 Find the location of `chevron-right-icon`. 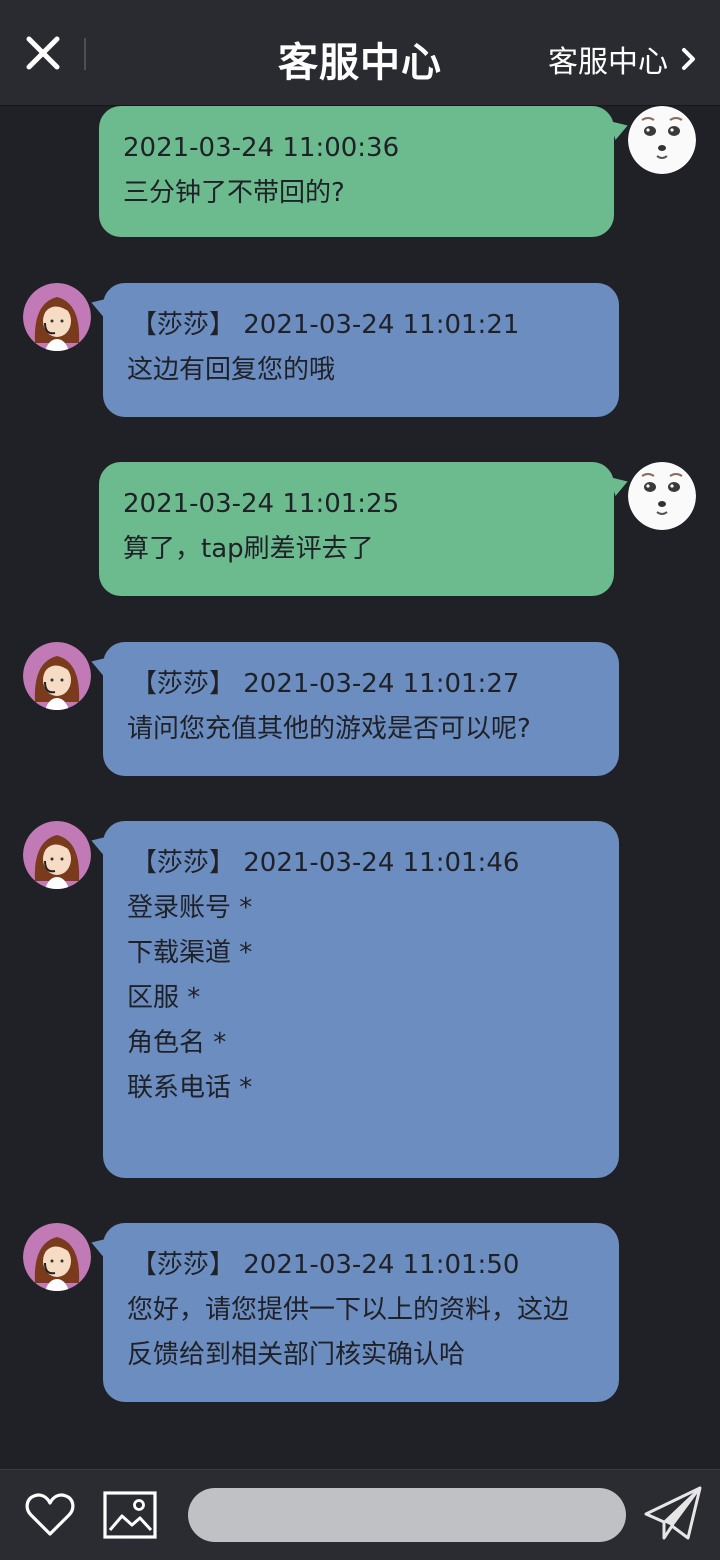

chevron-right-icon is located at coordinates (688, 59).